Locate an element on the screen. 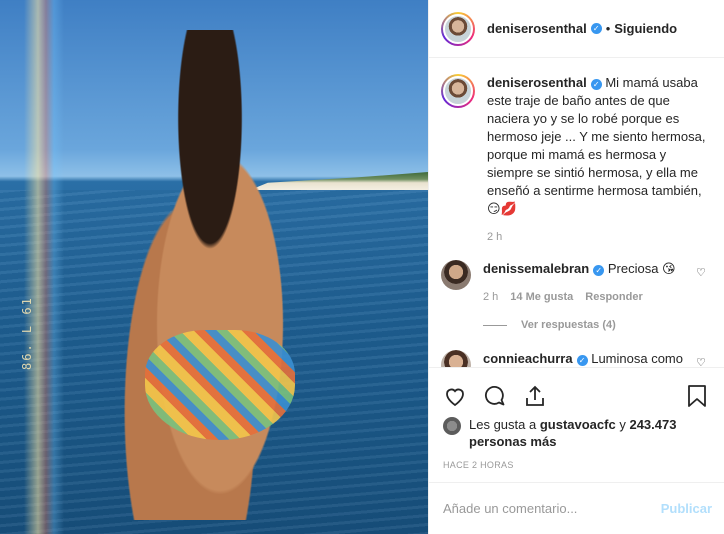  liker-username: gustavoacfc is located at coordinates (578, 424).